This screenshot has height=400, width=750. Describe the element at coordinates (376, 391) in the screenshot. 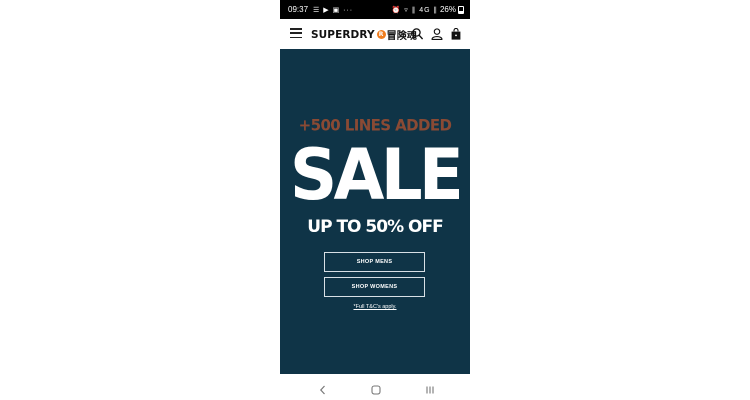

I see `home-icon` at that location.